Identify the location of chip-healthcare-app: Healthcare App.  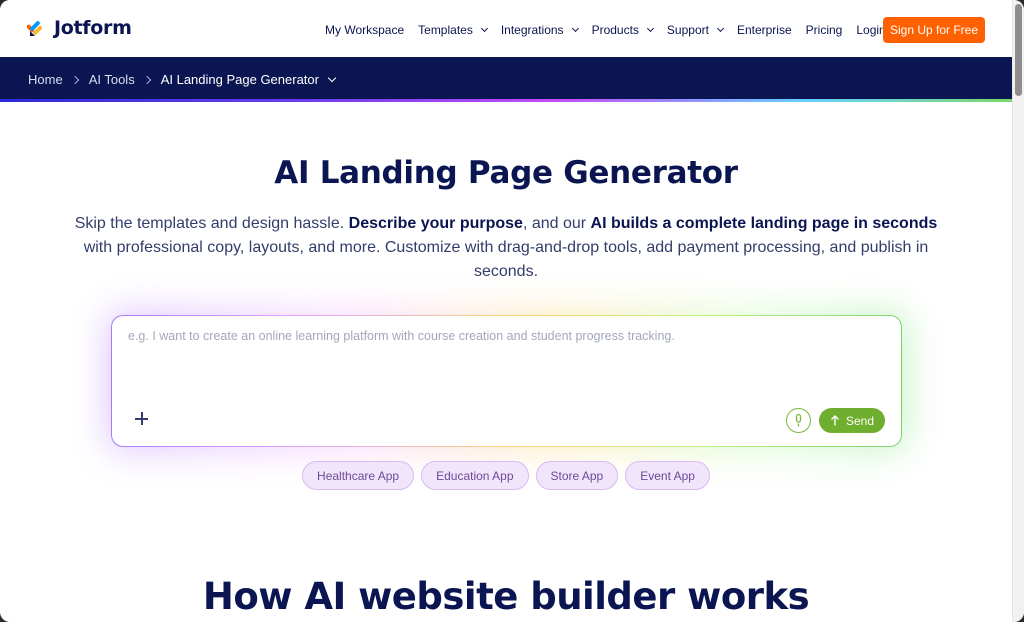
(358, 475).